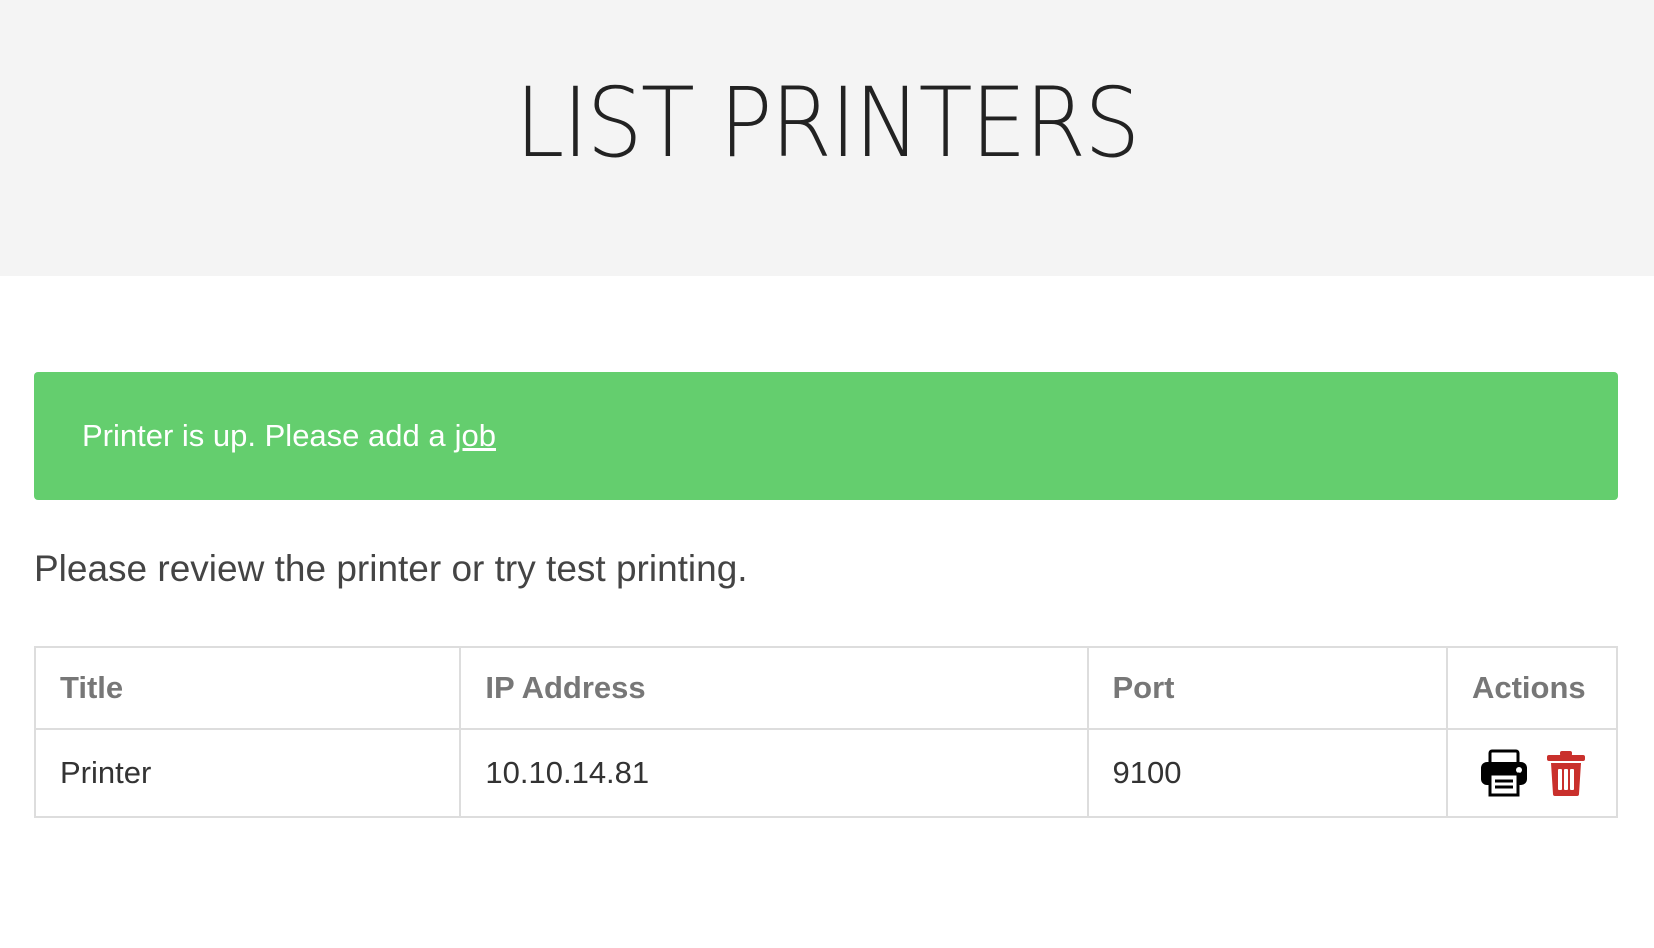  Describe the element at coordinates (774, 773) in the screenshot. I see `printer-ip-cell: 10.10.14.81` at that location.